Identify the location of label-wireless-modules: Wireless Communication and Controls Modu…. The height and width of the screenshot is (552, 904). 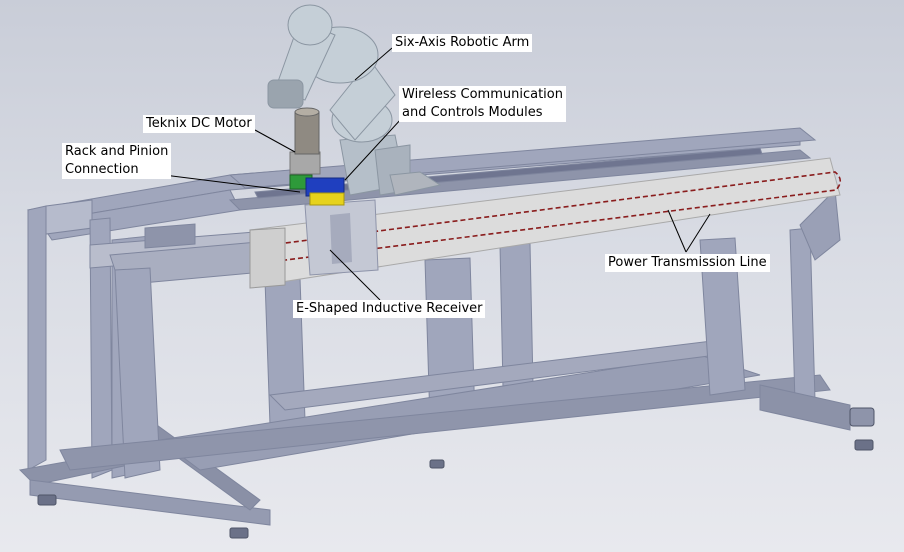
(482, 104).